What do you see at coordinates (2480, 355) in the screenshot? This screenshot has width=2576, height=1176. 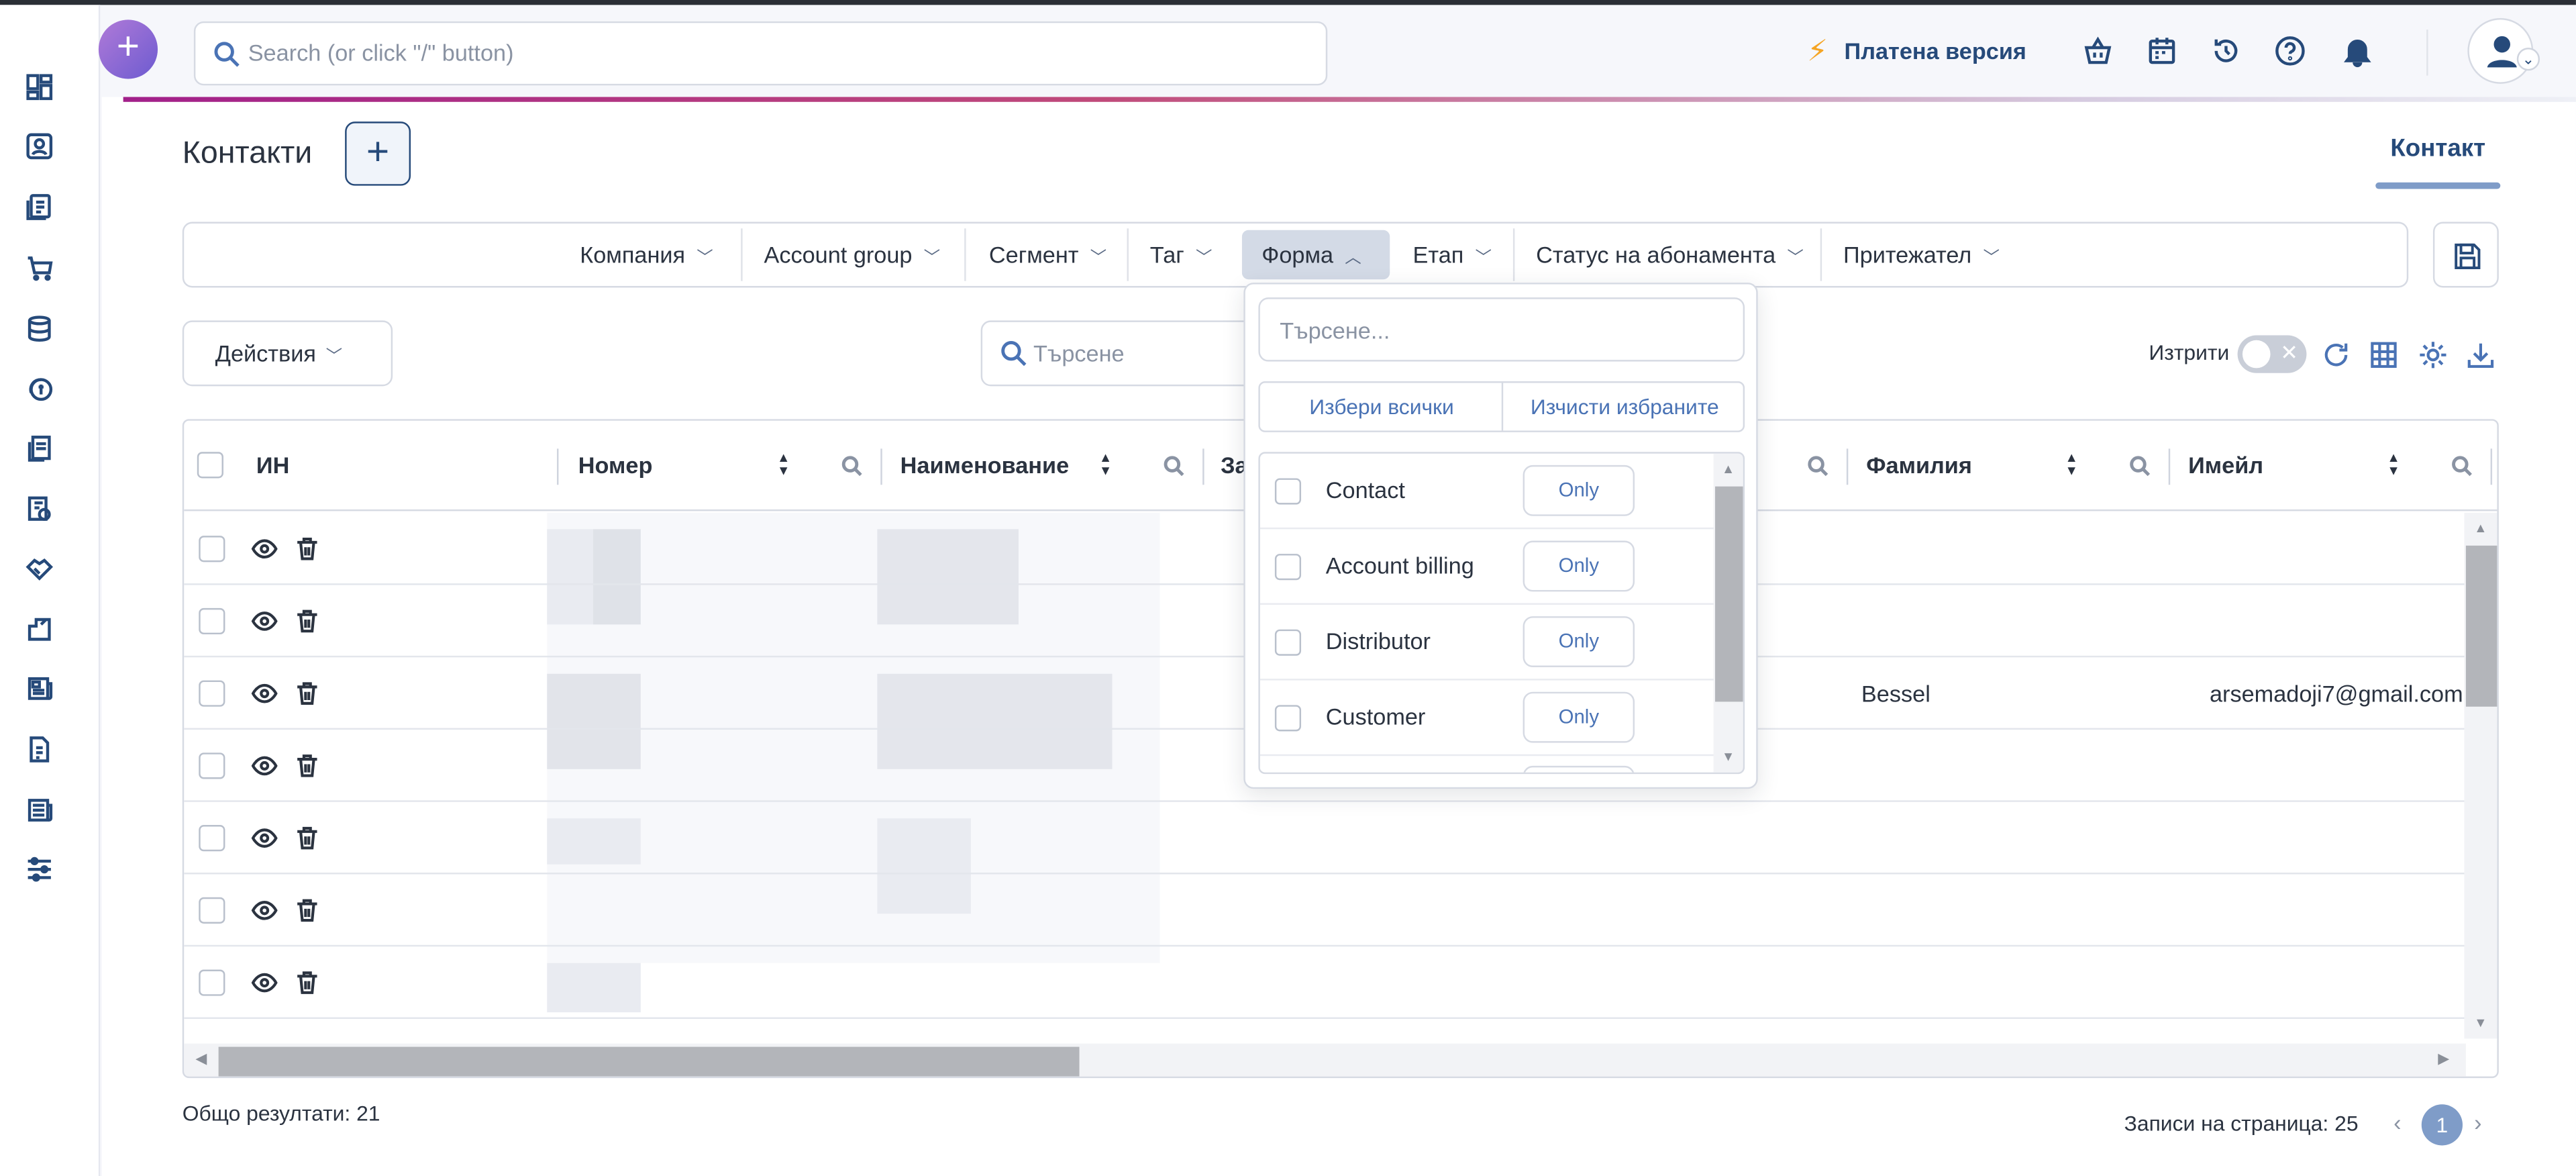 I see `download-icon` at bounding box center [2480, 355].